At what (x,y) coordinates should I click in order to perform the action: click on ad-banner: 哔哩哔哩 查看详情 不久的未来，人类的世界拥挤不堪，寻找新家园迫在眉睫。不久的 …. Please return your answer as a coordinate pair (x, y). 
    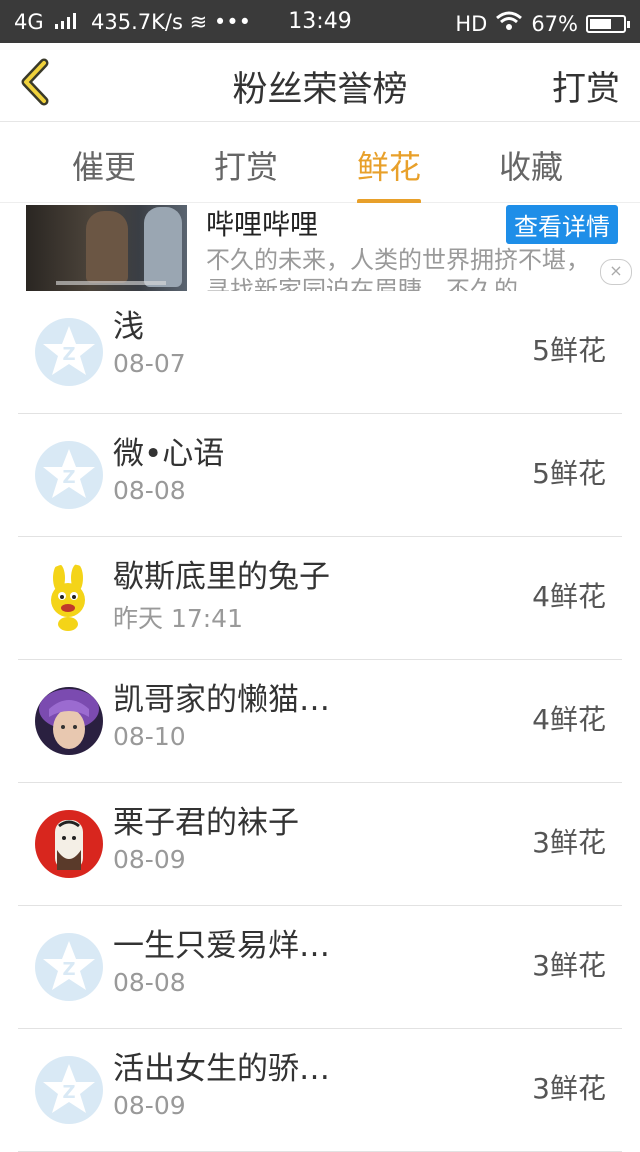
    Looking at the image, I should click on (320, 247).